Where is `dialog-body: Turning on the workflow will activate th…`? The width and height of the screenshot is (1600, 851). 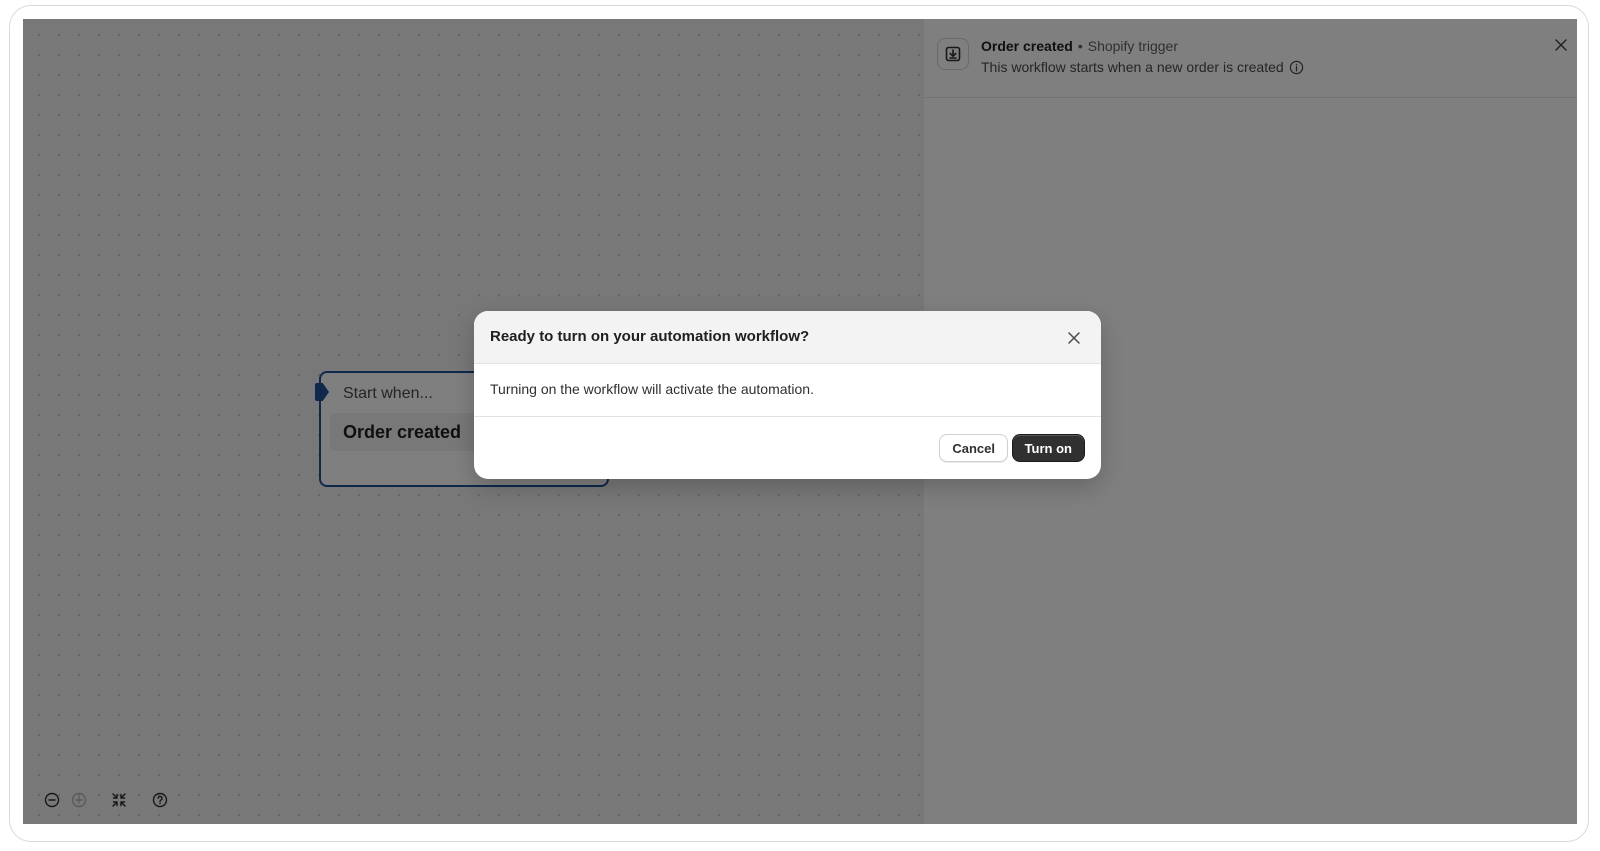 dialog-body: Turning on the workflow will activate th… is located at coordinates (787, 390).